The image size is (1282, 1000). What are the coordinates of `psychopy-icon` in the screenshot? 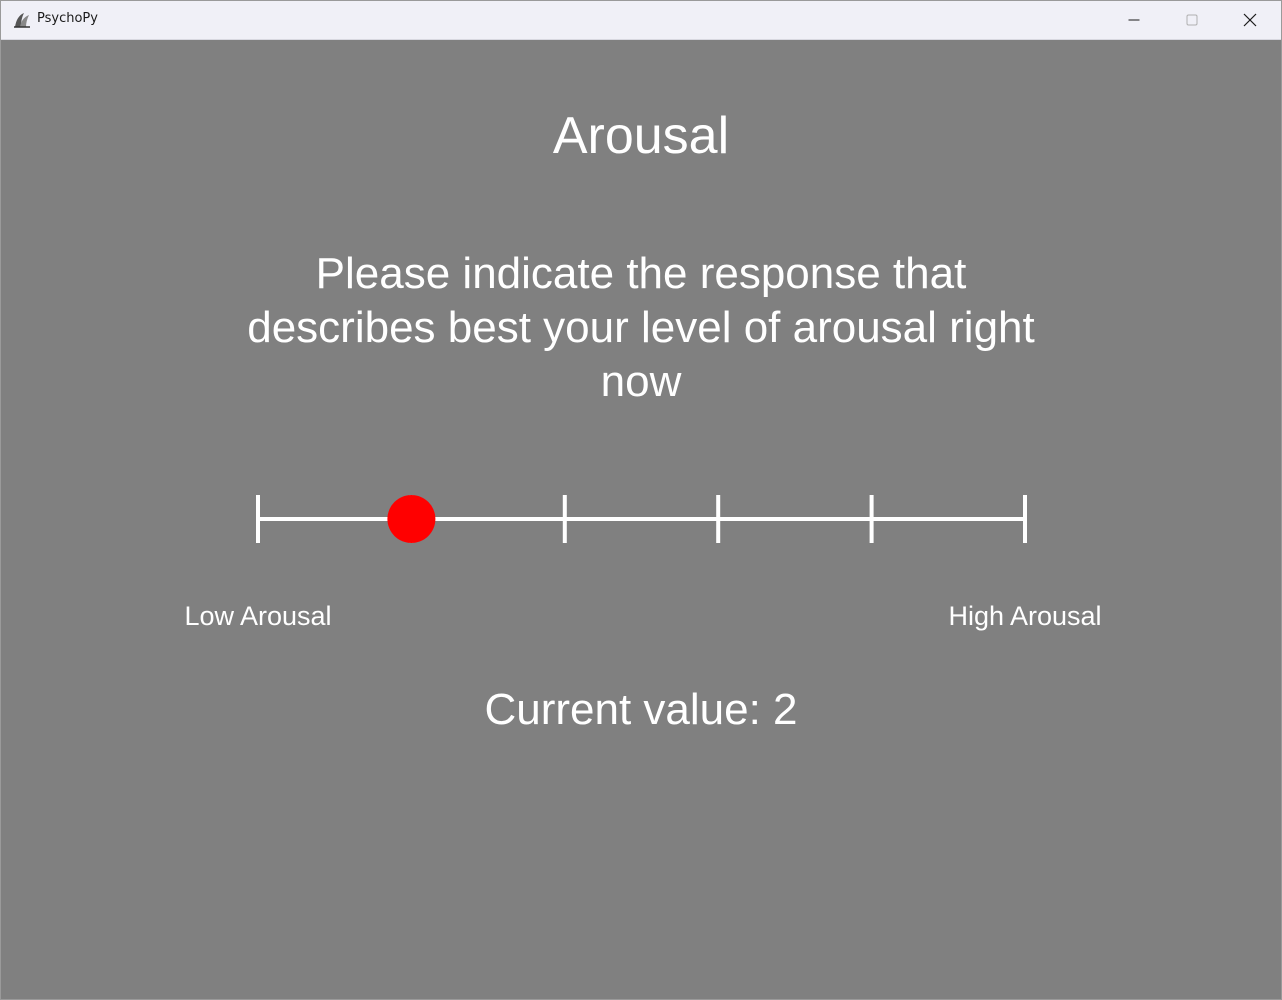 It's located at (22, 20).